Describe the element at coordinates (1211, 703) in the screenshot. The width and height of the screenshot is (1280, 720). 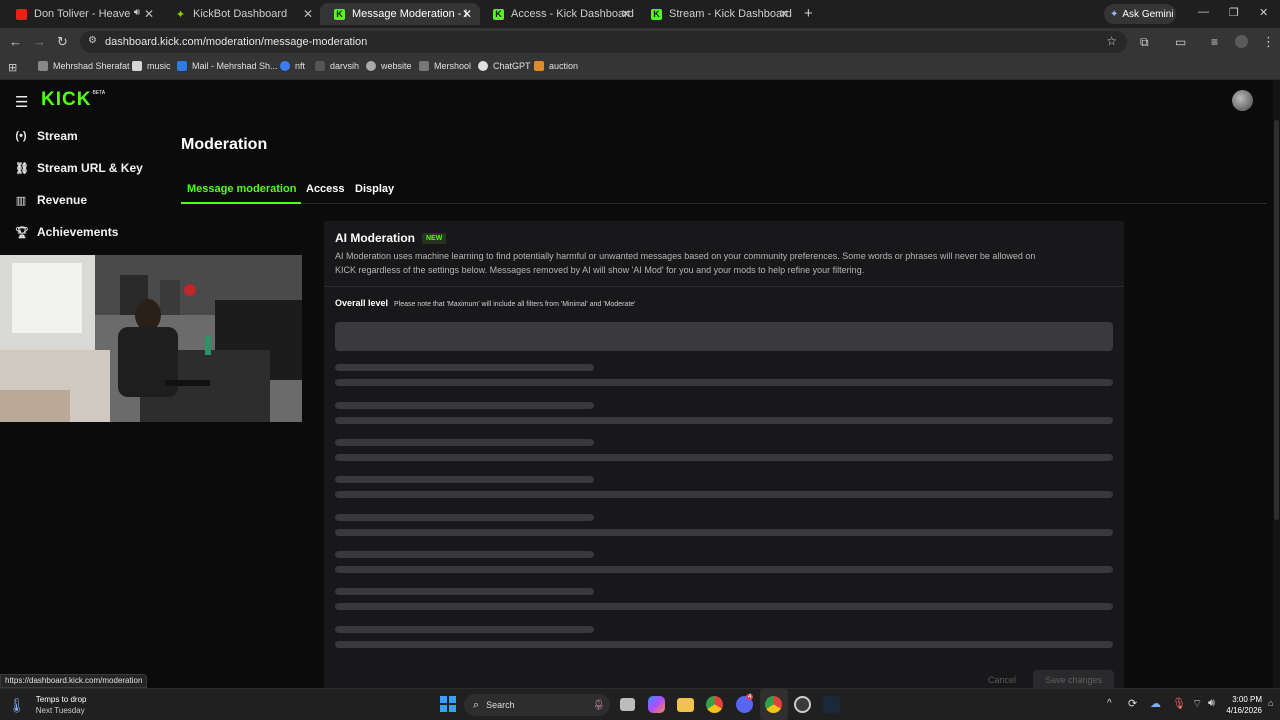
I see `volume-icon: 🔊︎` at that location.